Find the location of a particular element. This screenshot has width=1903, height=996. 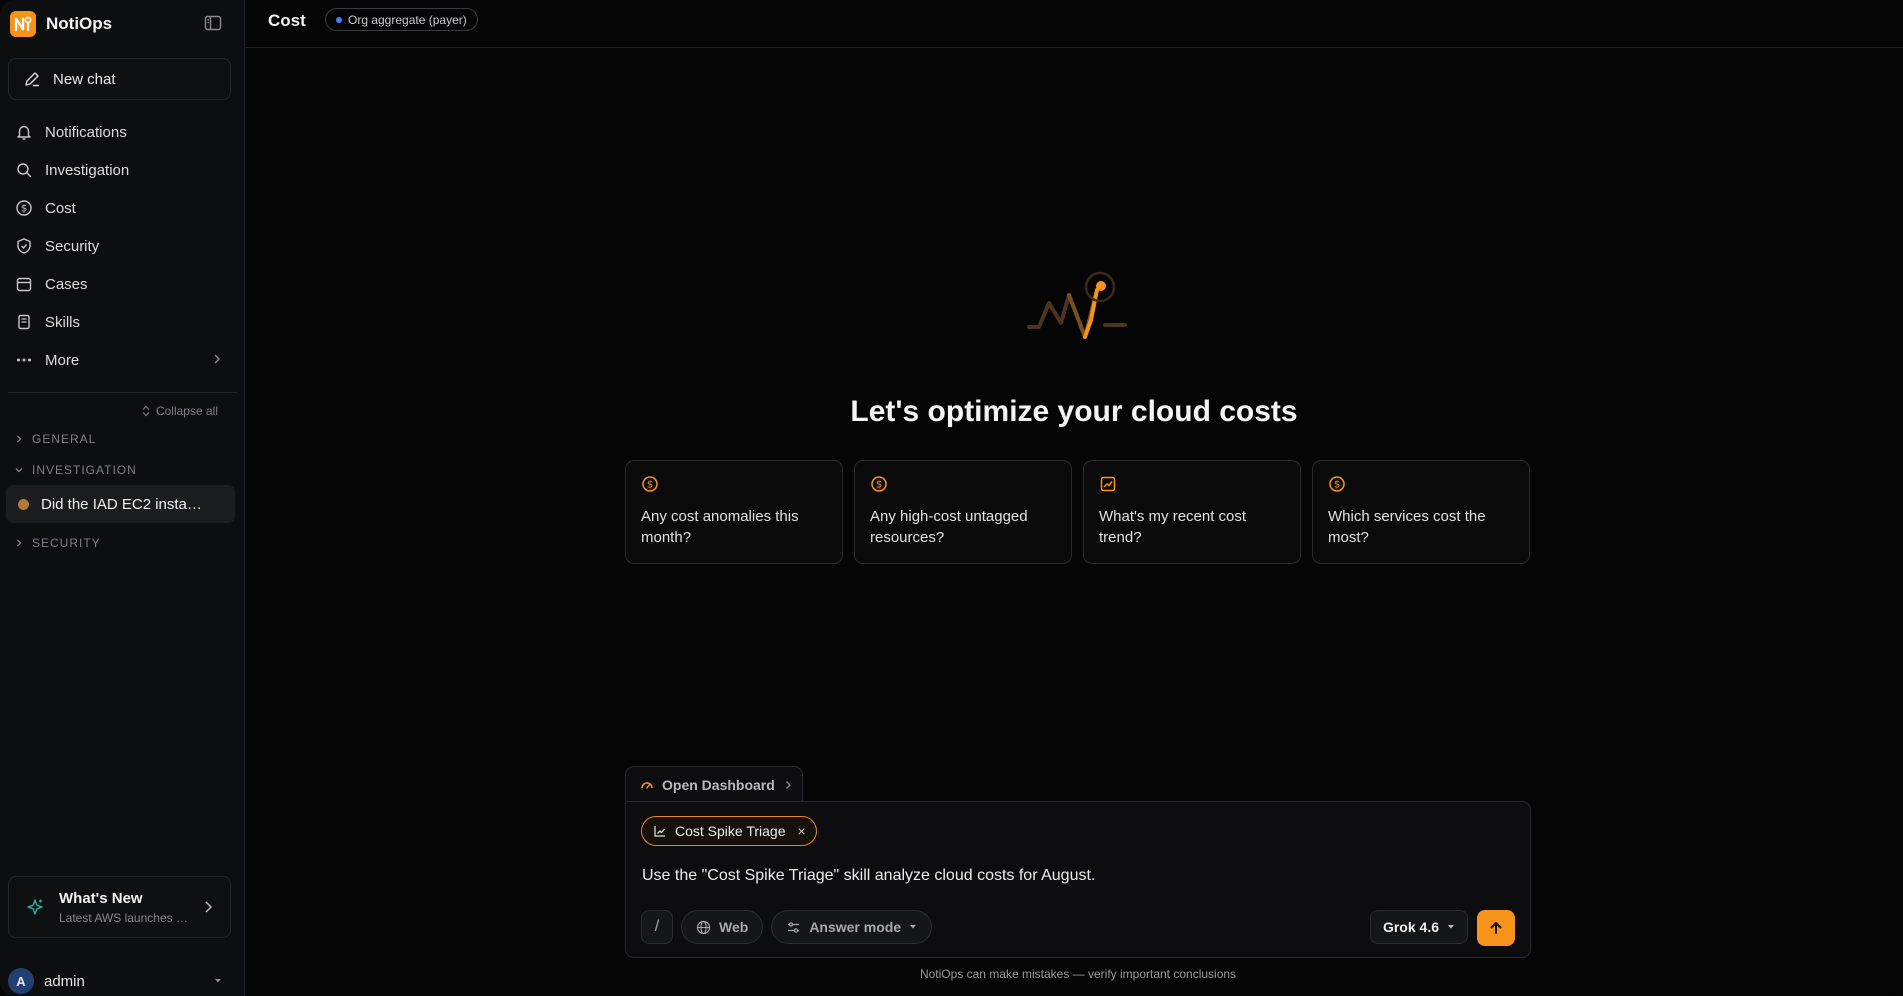

skill-chip: Cost Spike Triage × is located at coordinates (729, 831).